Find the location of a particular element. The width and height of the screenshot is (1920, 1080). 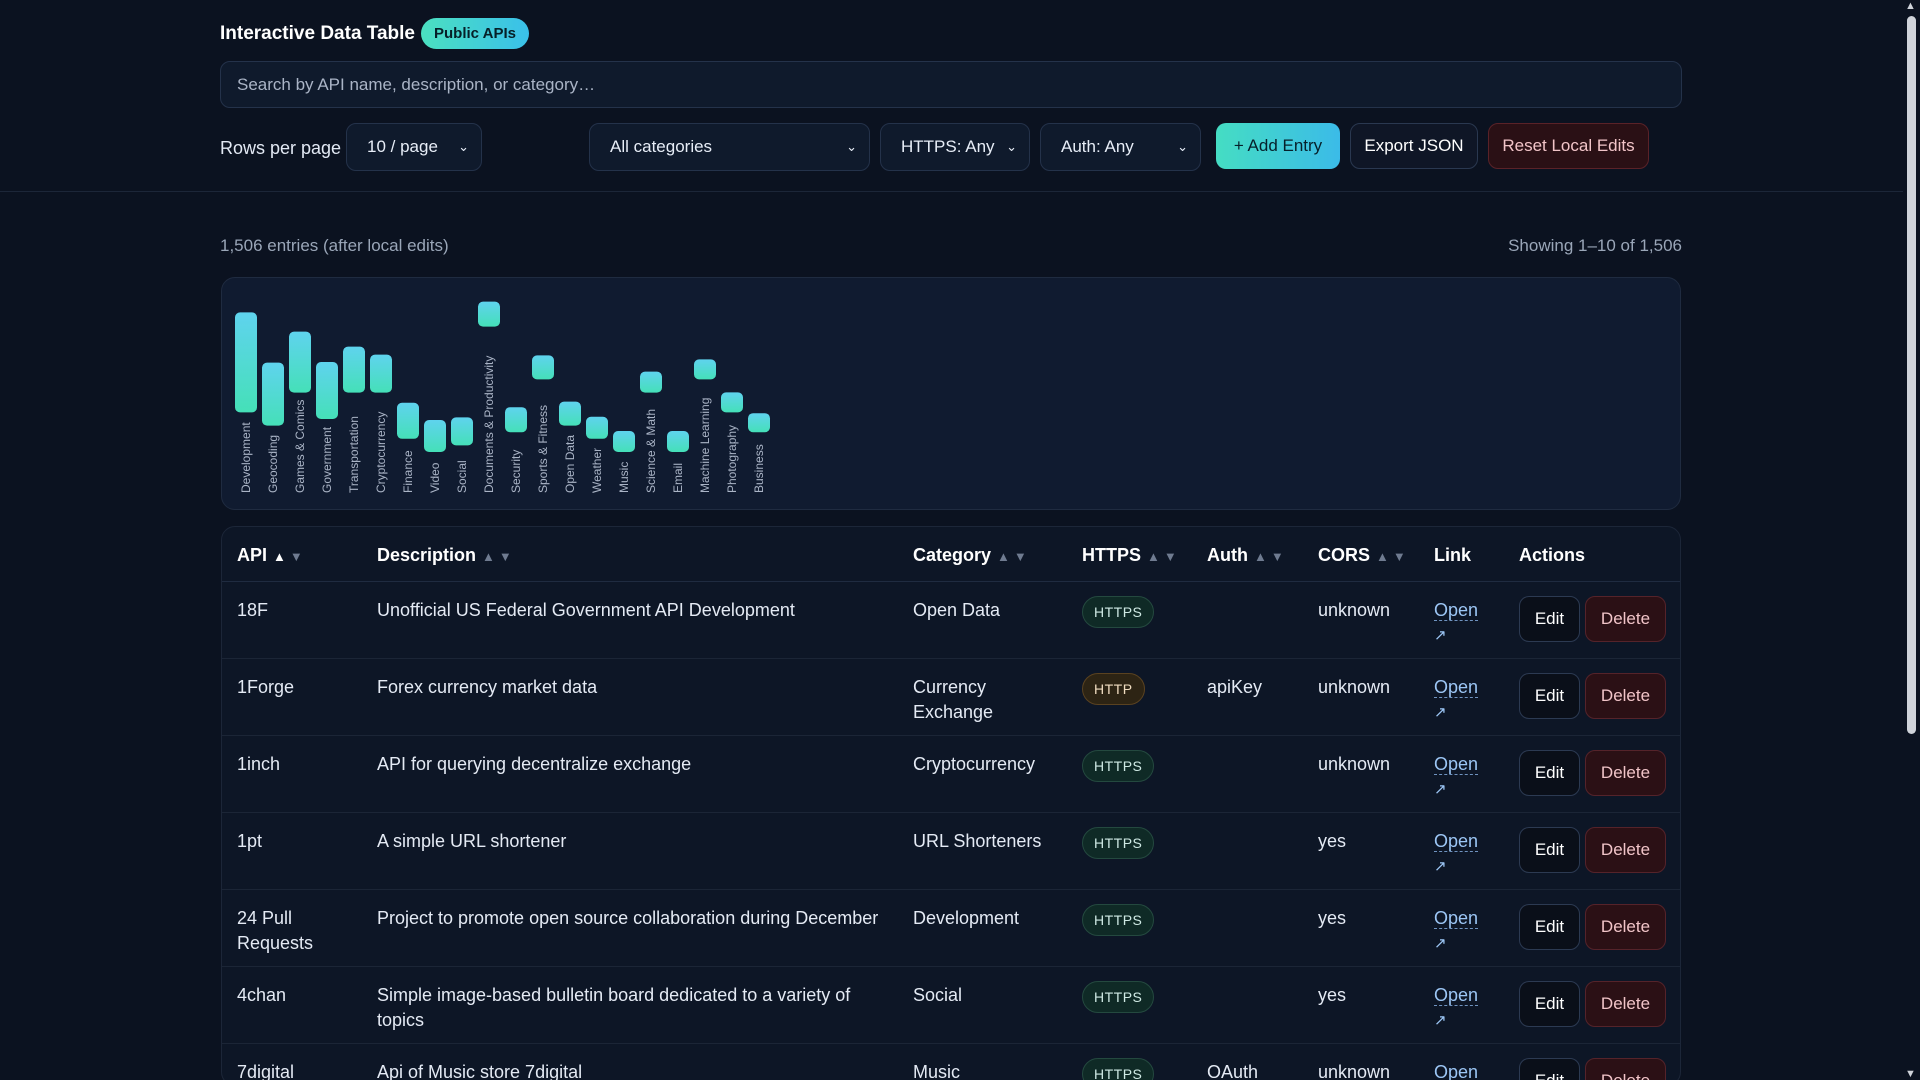

col-header-auth-label: Auth is located at coordinates (1227, 555).